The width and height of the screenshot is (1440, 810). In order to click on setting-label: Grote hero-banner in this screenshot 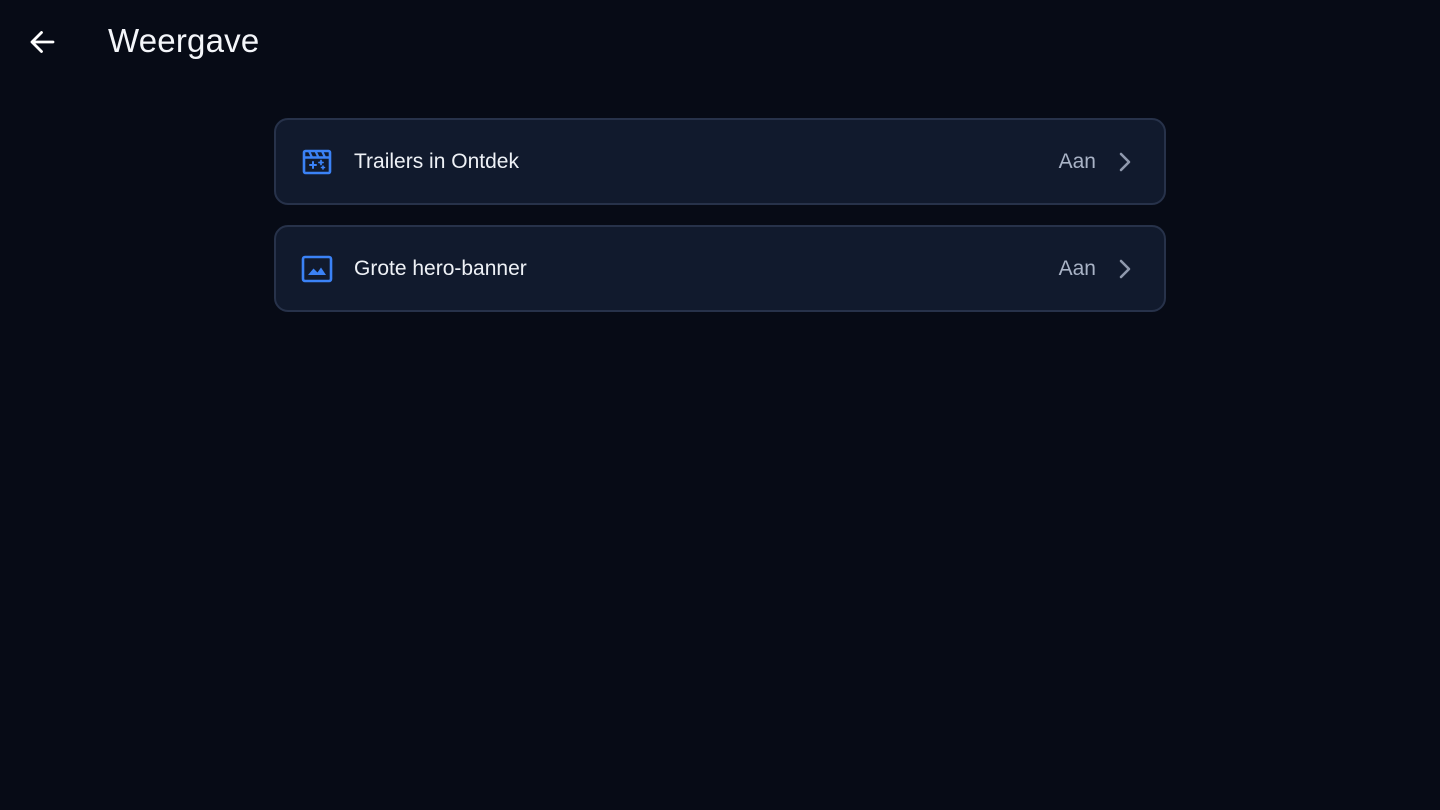, I will do `click(440, 268)`.